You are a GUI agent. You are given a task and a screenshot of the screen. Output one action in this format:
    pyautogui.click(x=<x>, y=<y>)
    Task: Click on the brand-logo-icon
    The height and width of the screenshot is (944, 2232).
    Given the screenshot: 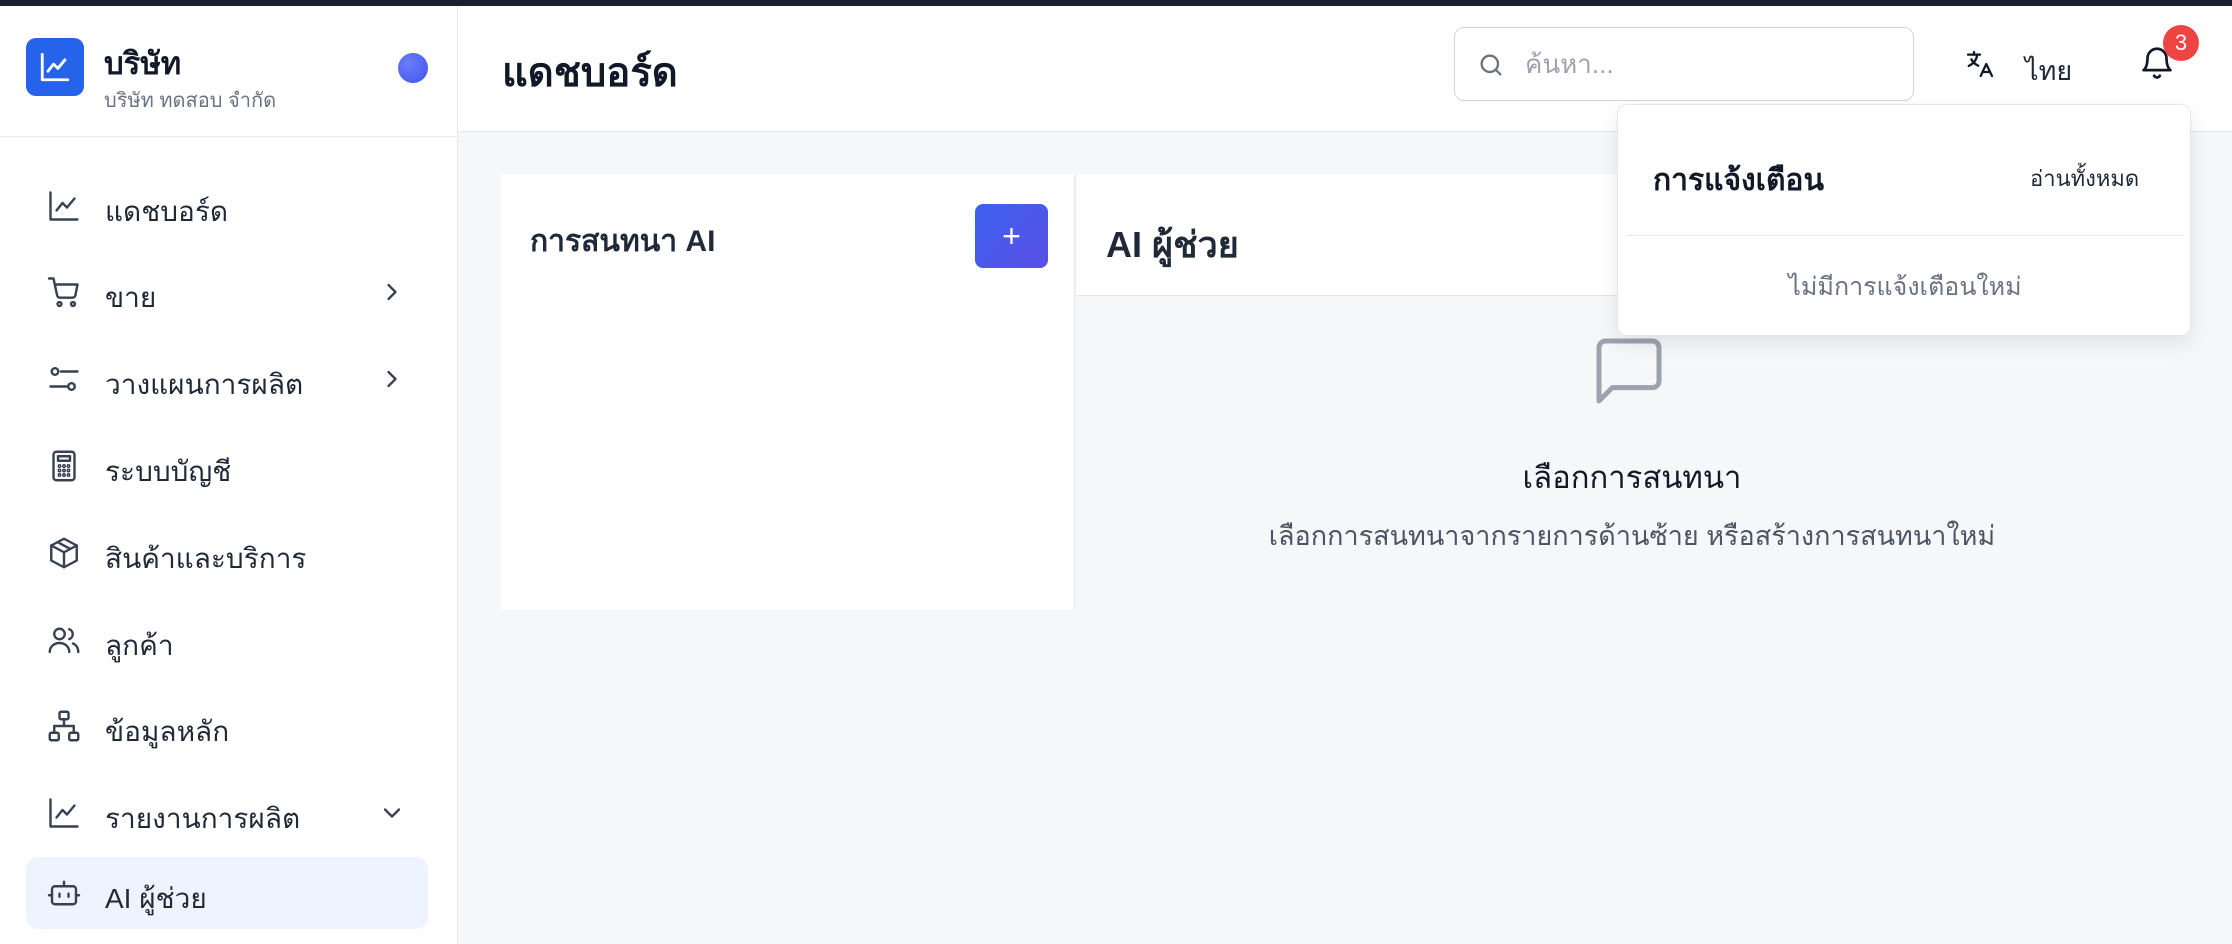 What is the action you would take?
    pyautogui.click(x=55, y=67)
    